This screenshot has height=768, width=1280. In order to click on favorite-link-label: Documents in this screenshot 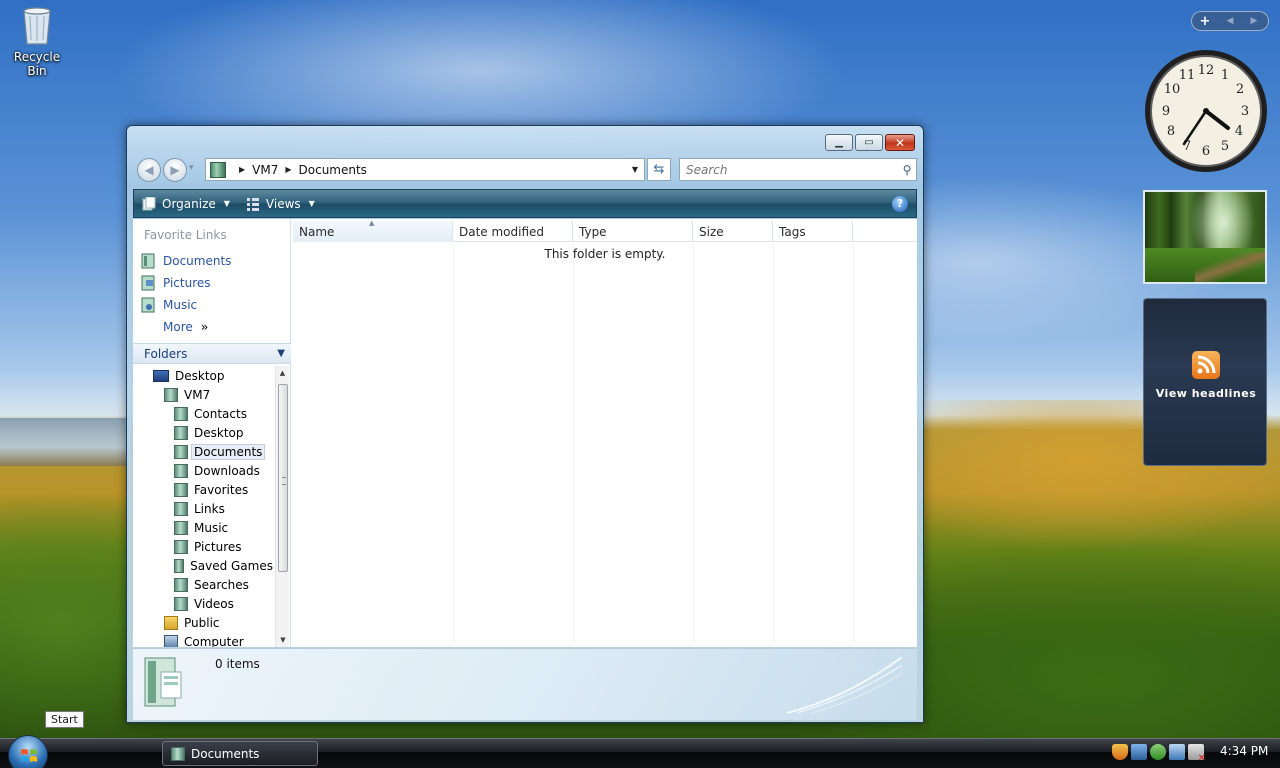, I will do `click(197, 261)`.